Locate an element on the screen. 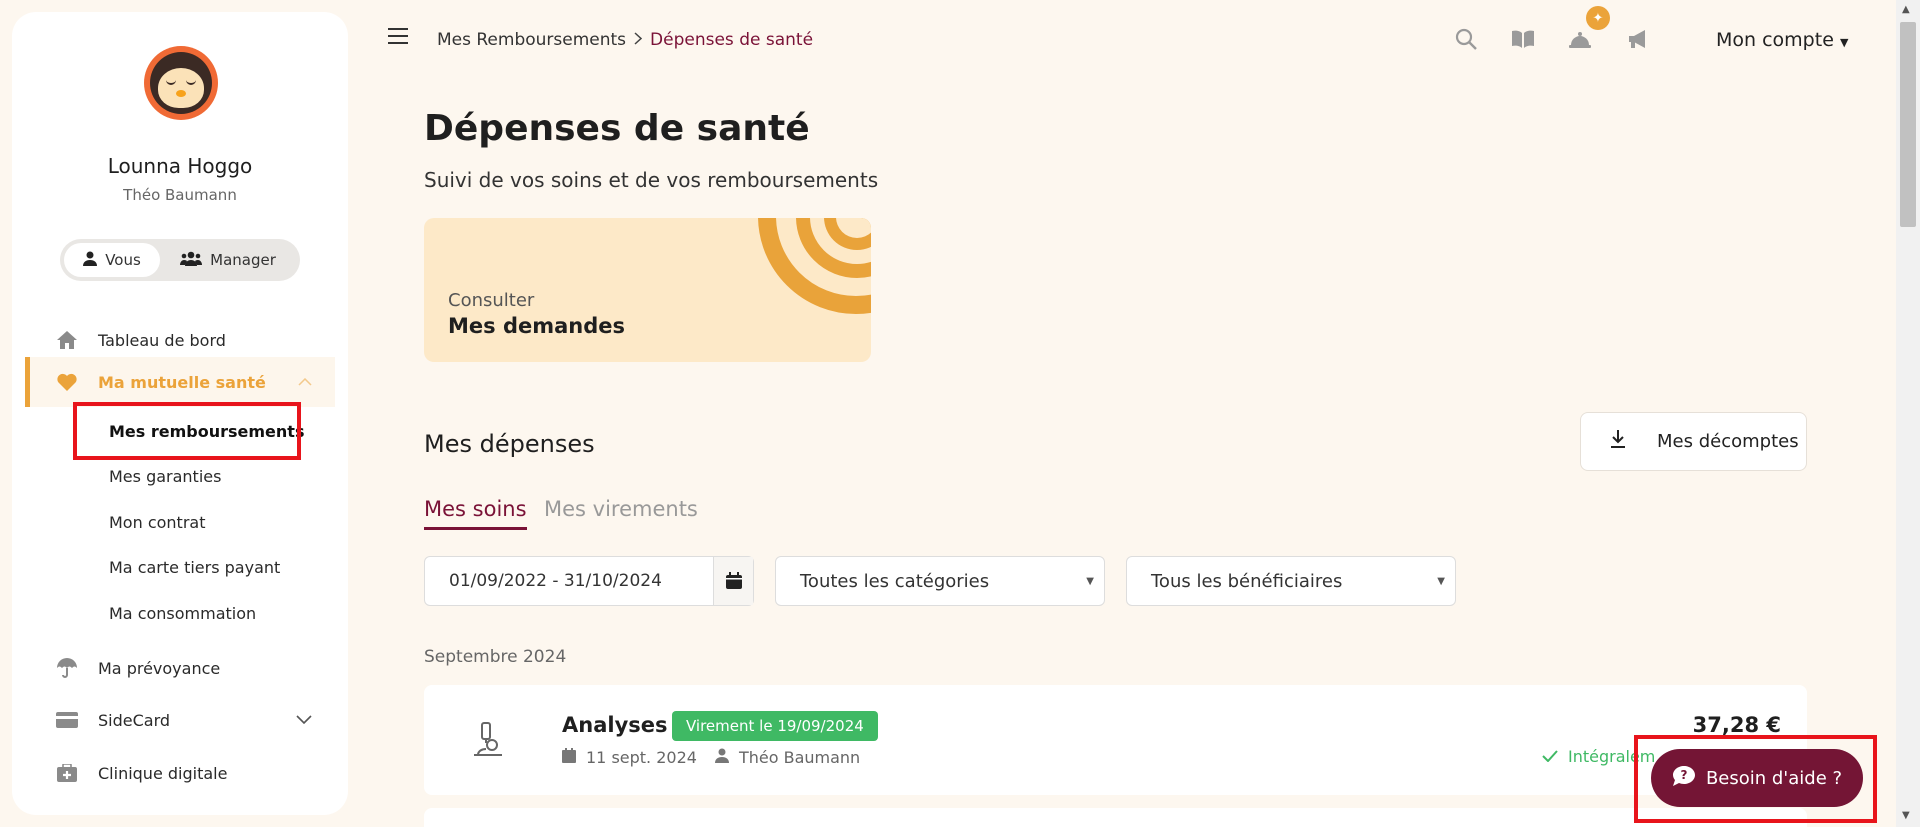  user-name: Lounna Hoggo is located at coordinates (180, 166).